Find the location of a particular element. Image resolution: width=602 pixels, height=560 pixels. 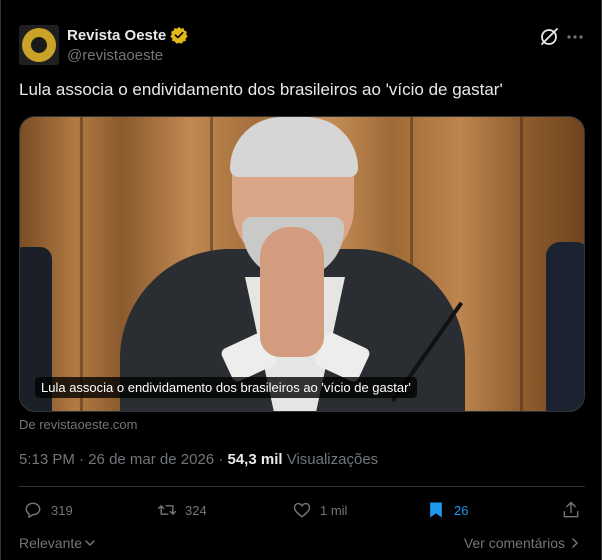

reply-button: 319 is located at coordinates (48, 510).